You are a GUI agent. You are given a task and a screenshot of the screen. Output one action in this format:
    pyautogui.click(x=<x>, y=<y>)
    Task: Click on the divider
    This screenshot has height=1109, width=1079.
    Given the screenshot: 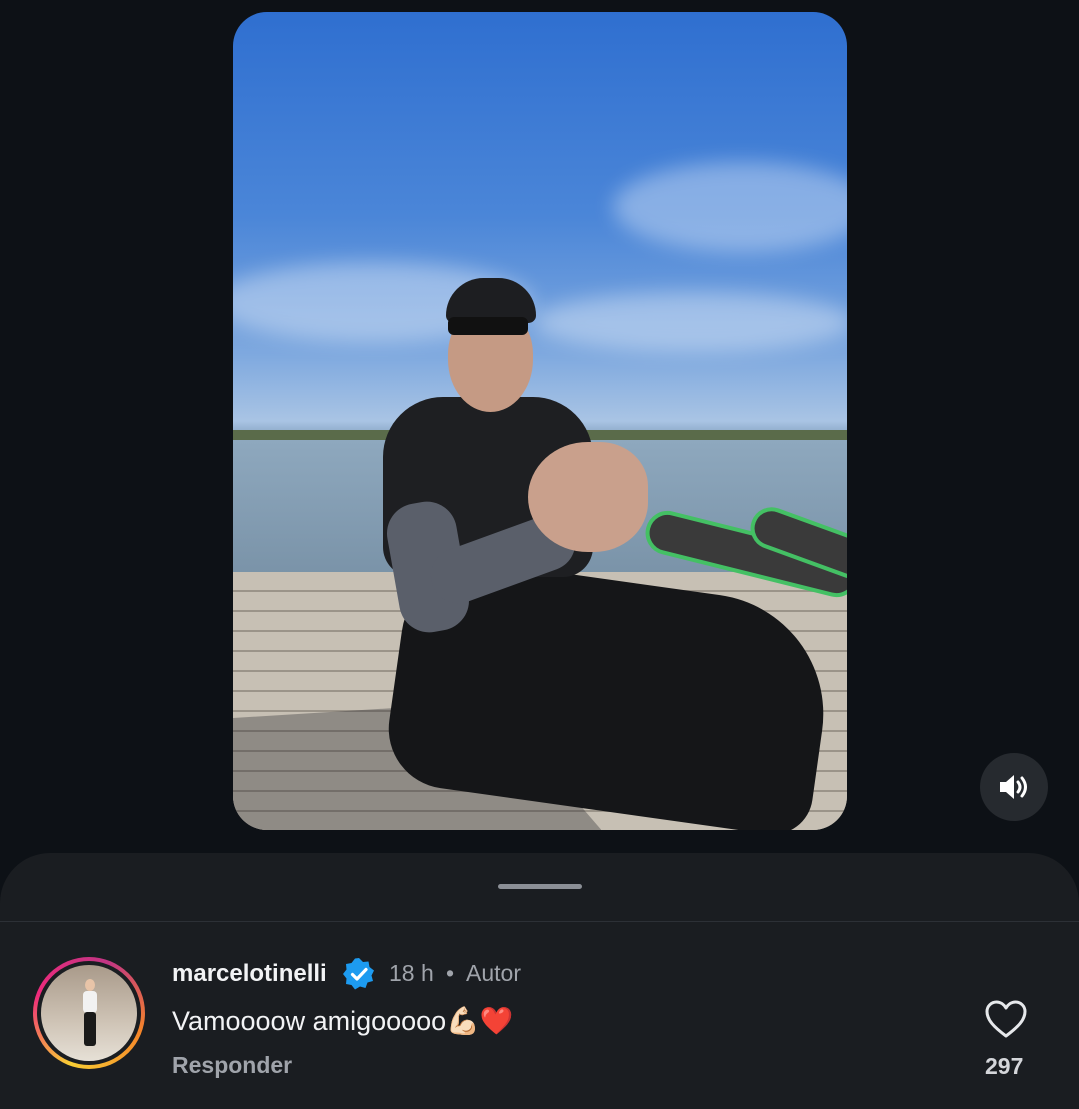 What is the action you would take?
    pyautogui.click(x=539, y=921)
    